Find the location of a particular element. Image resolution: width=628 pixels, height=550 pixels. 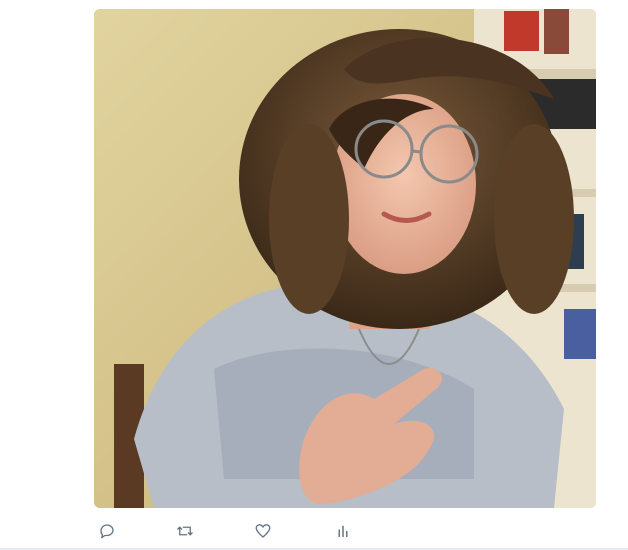

retweet-icon is located at coordinates (185, 531).